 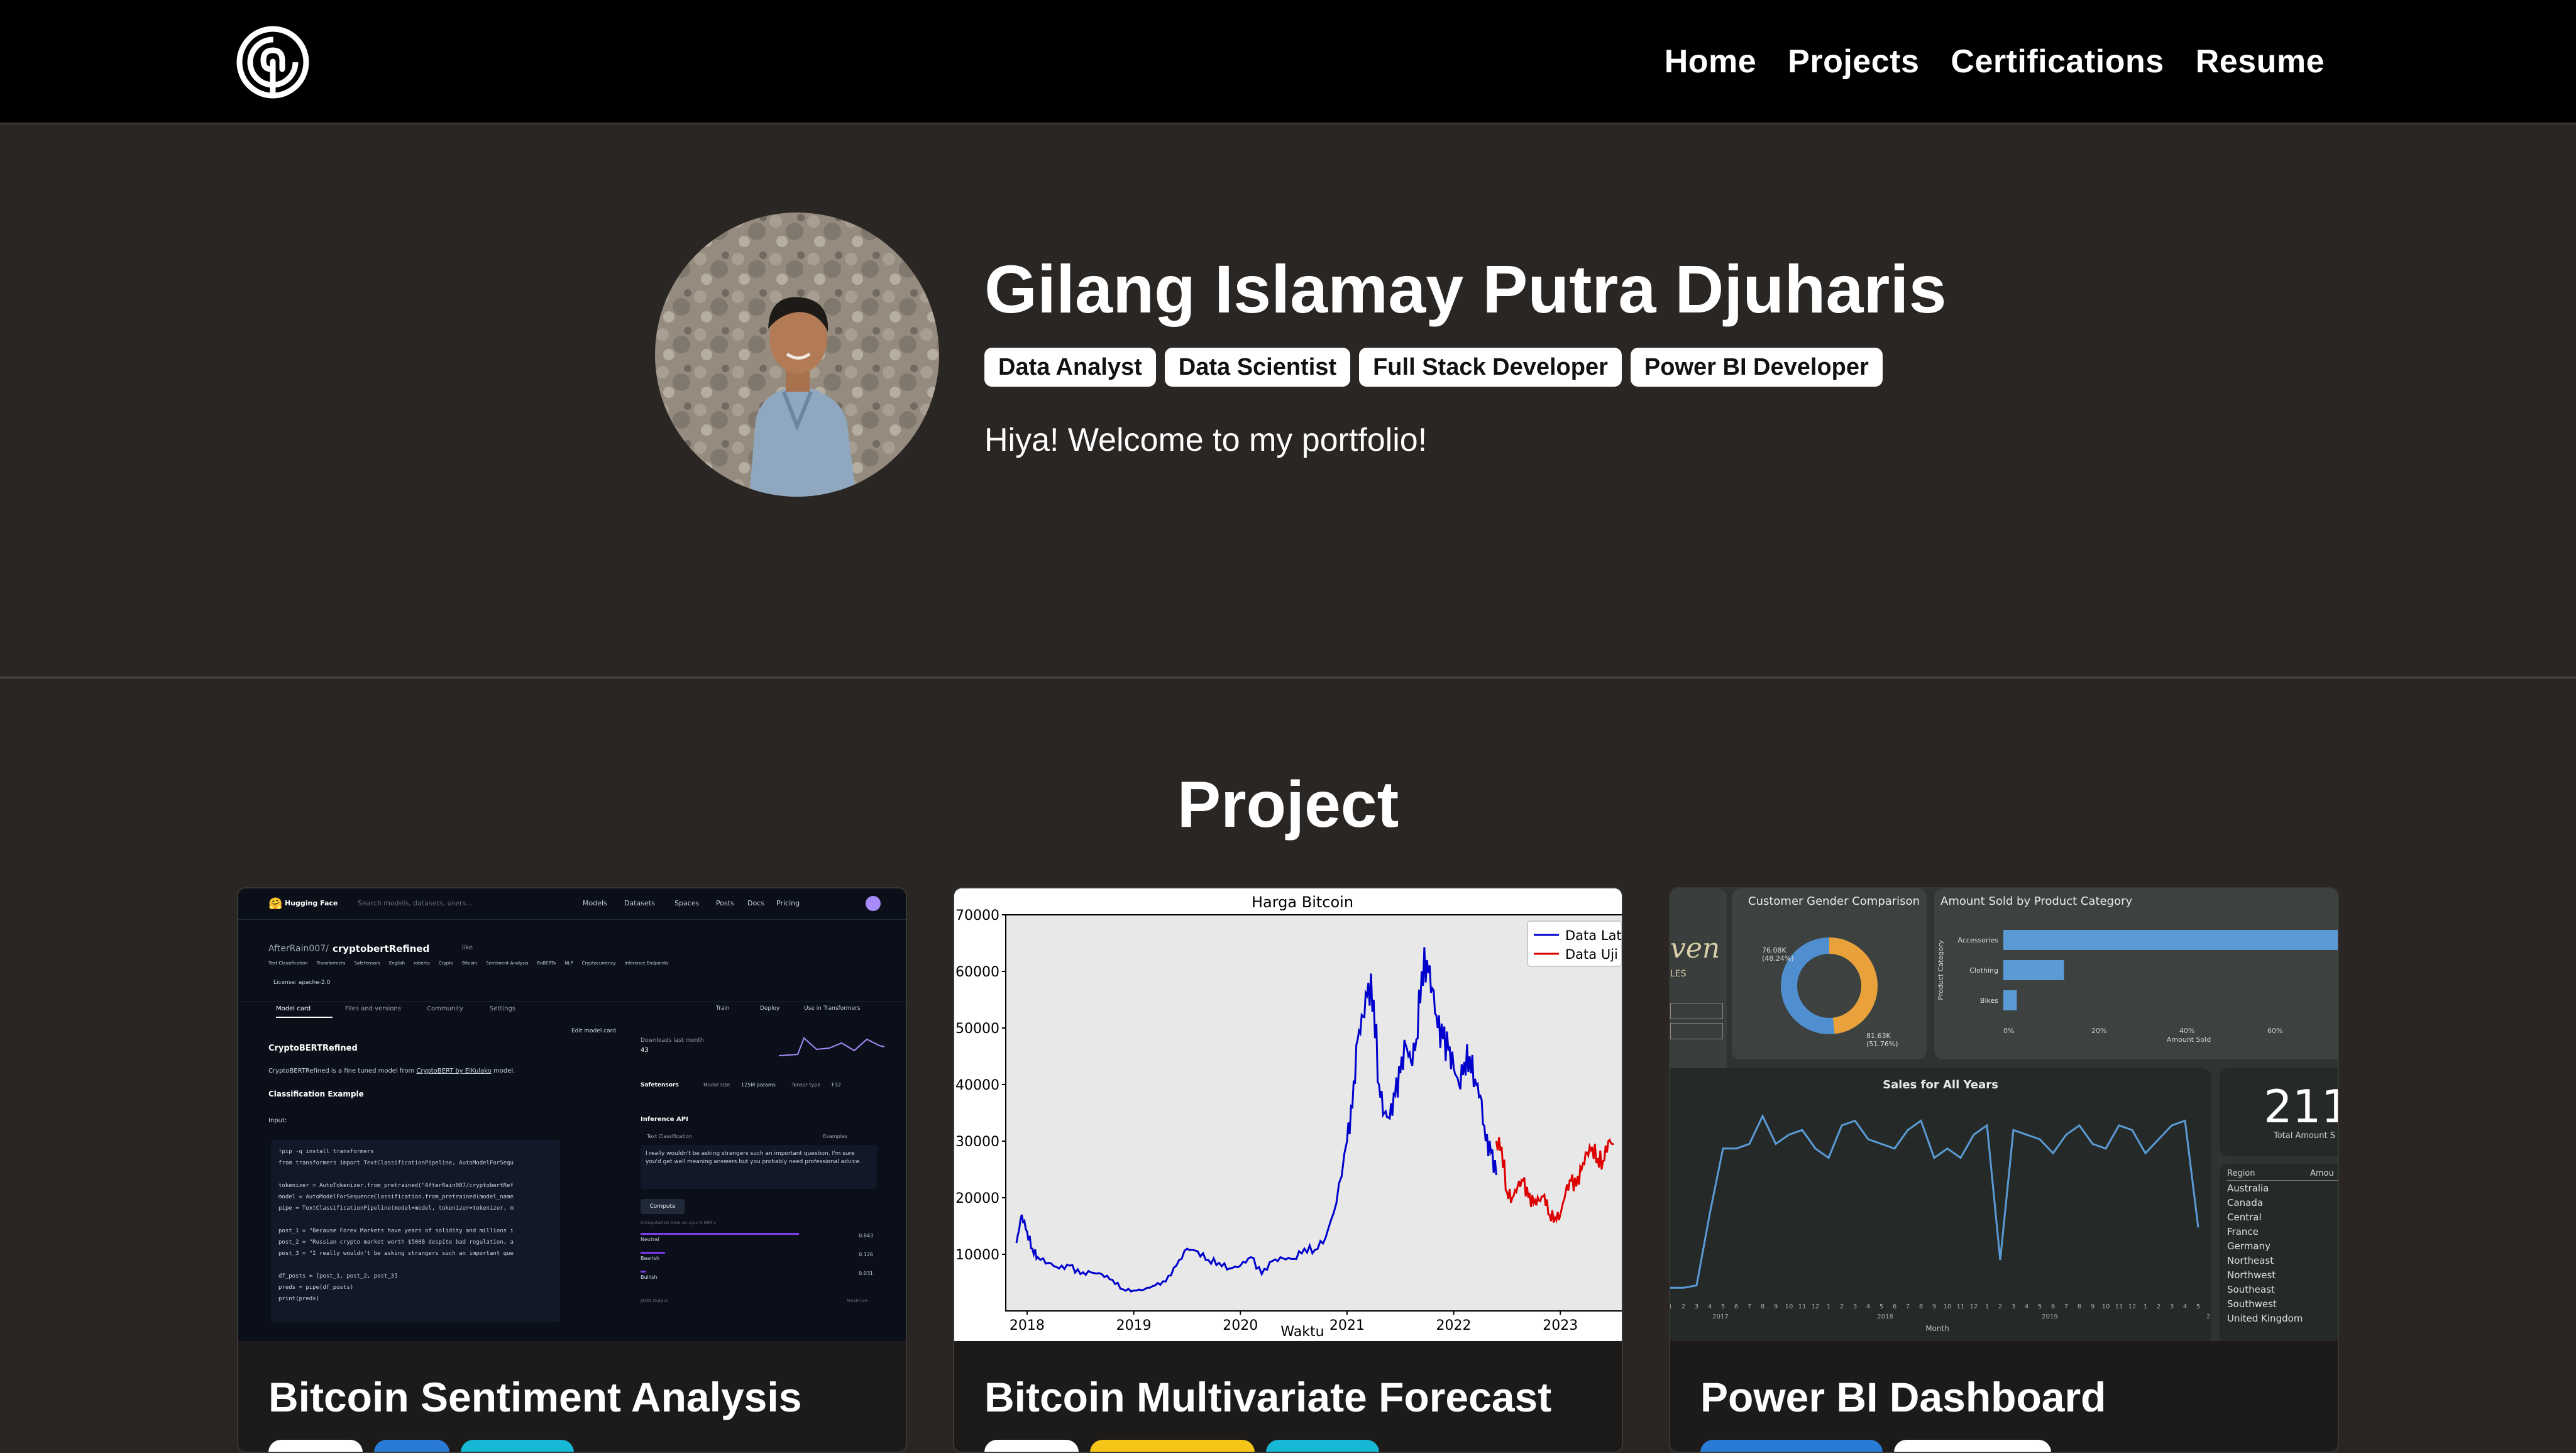 I want to click on role-tag: Full Stack Developer, so click(x=1490, y=367).